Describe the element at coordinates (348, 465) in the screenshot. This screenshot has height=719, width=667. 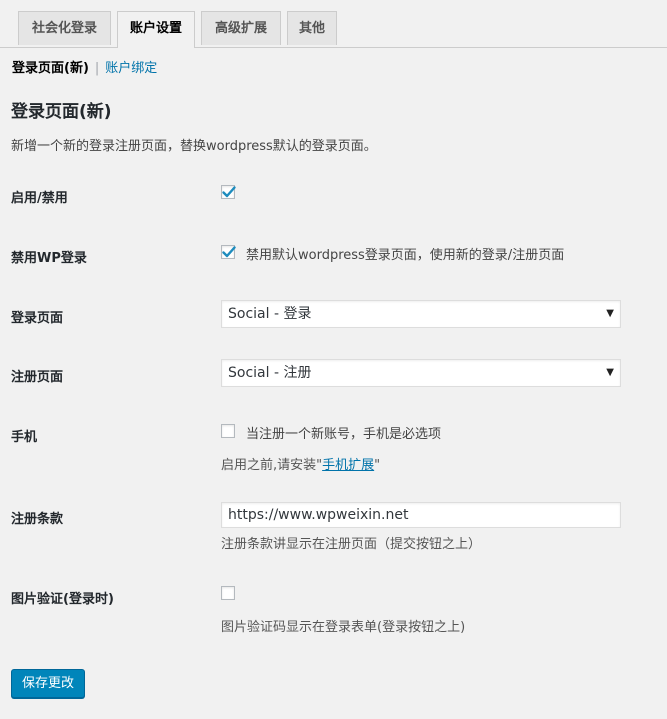
I see `mobile-extension-link: 手机扩展` at that location.